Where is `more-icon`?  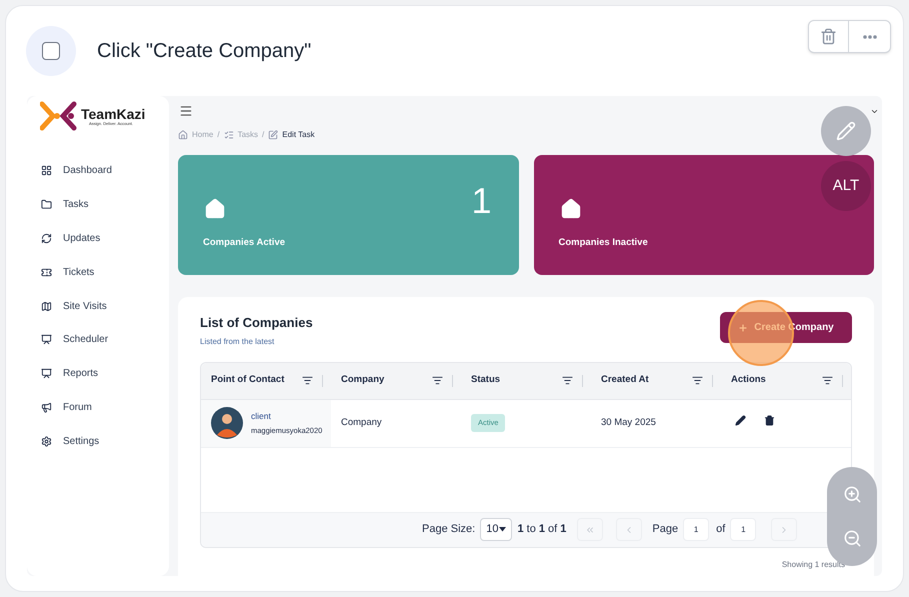 more-icon is located at coordinates (869, 36).